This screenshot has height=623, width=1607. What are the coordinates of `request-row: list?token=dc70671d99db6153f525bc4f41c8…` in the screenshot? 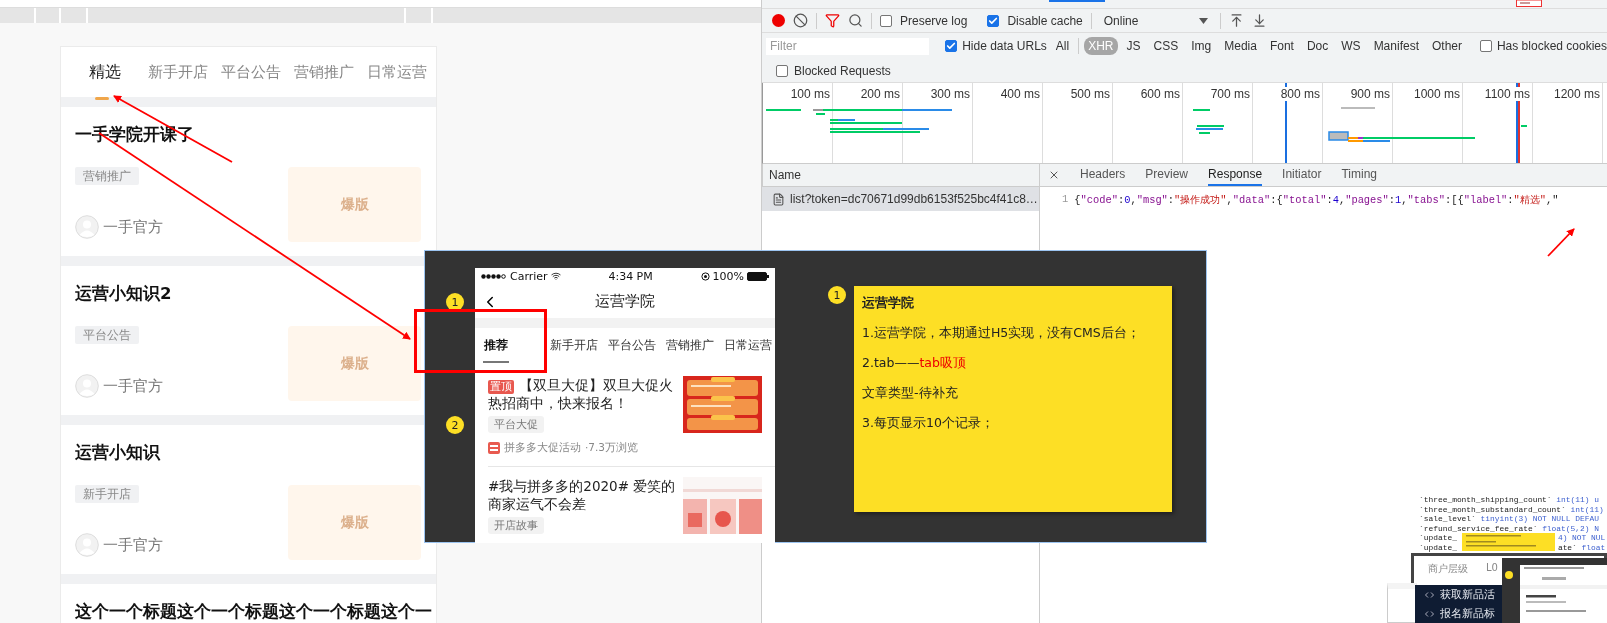 It's located at (900, 199).